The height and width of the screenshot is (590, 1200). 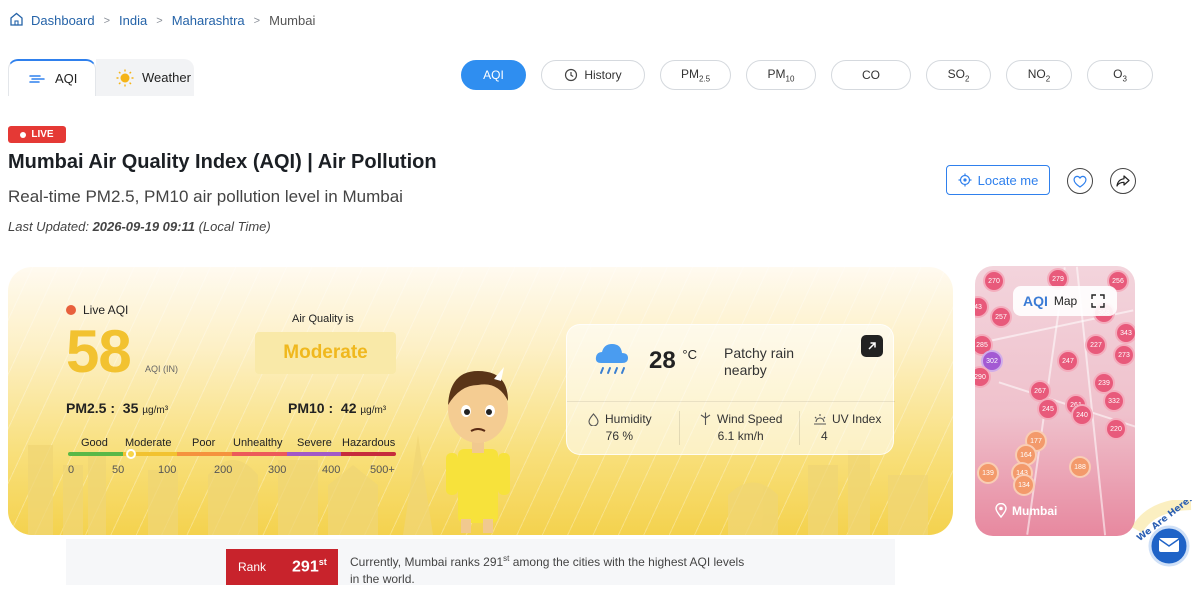 I want to click on heart-icon, so click(x=1080, y=181).